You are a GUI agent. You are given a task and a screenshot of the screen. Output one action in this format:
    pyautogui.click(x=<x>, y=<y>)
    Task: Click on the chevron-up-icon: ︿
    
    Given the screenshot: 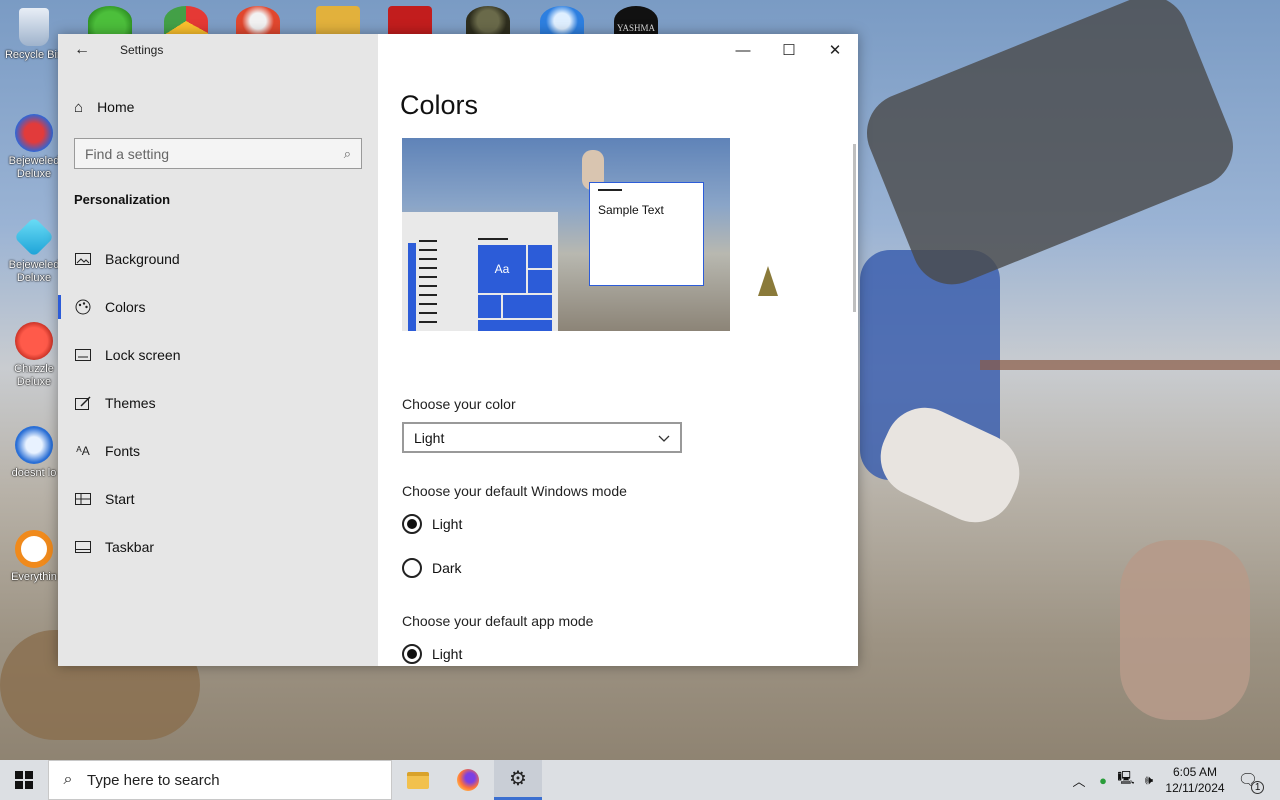 What is the action you would take?
    pyautogui.click(x=1079, y=781)
    